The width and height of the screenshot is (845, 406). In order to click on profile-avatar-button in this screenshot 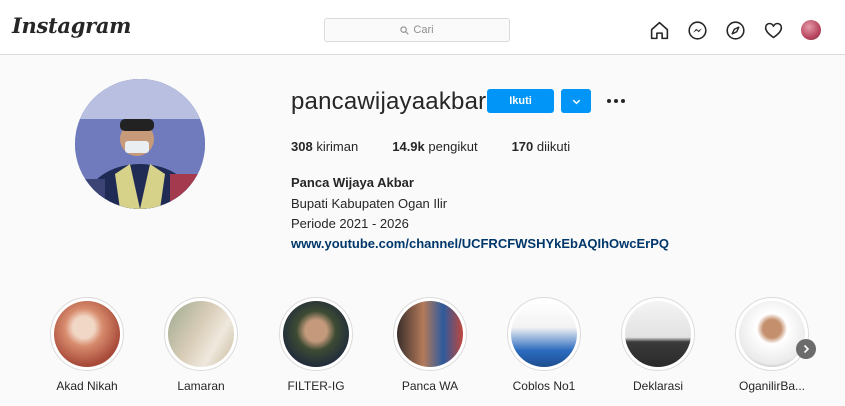, I will do `click(811, 30)`.